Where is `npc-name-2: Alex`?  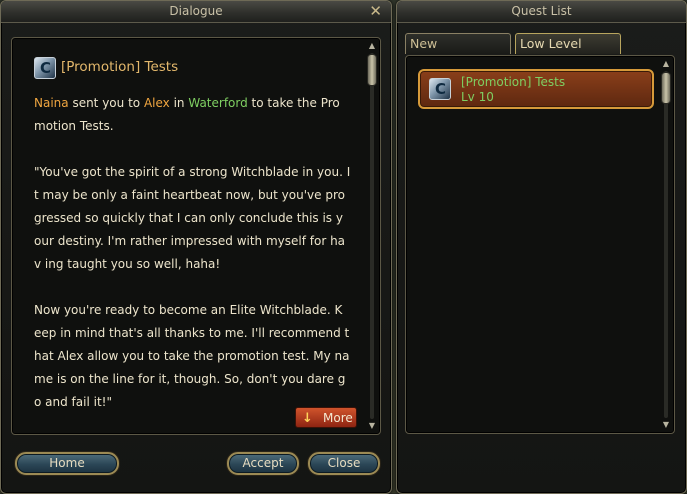
npc-name-2: Alex is located at coordinates (156, 103).